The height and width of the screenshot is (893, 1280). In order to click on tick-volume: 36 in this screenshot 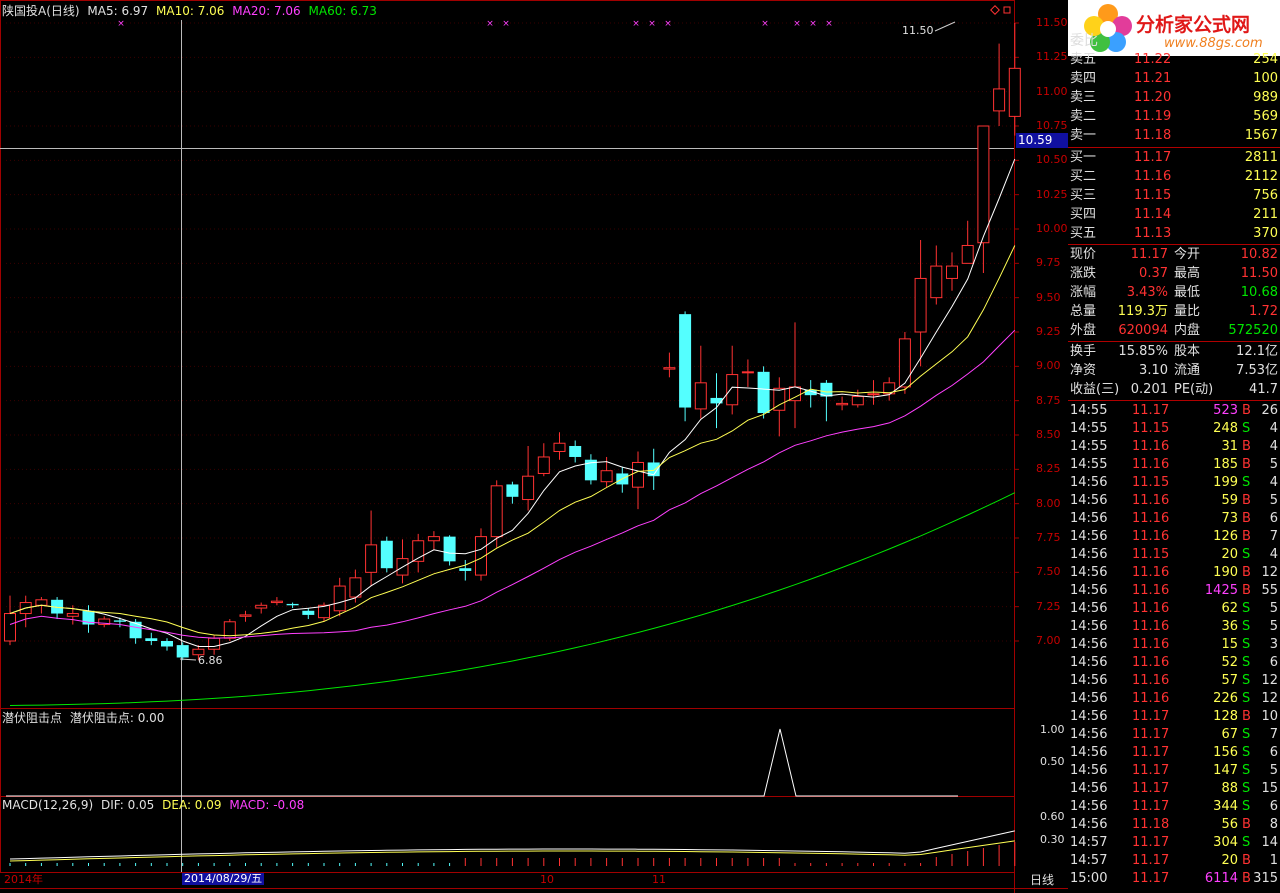, I will do `click(1229, 626)`.